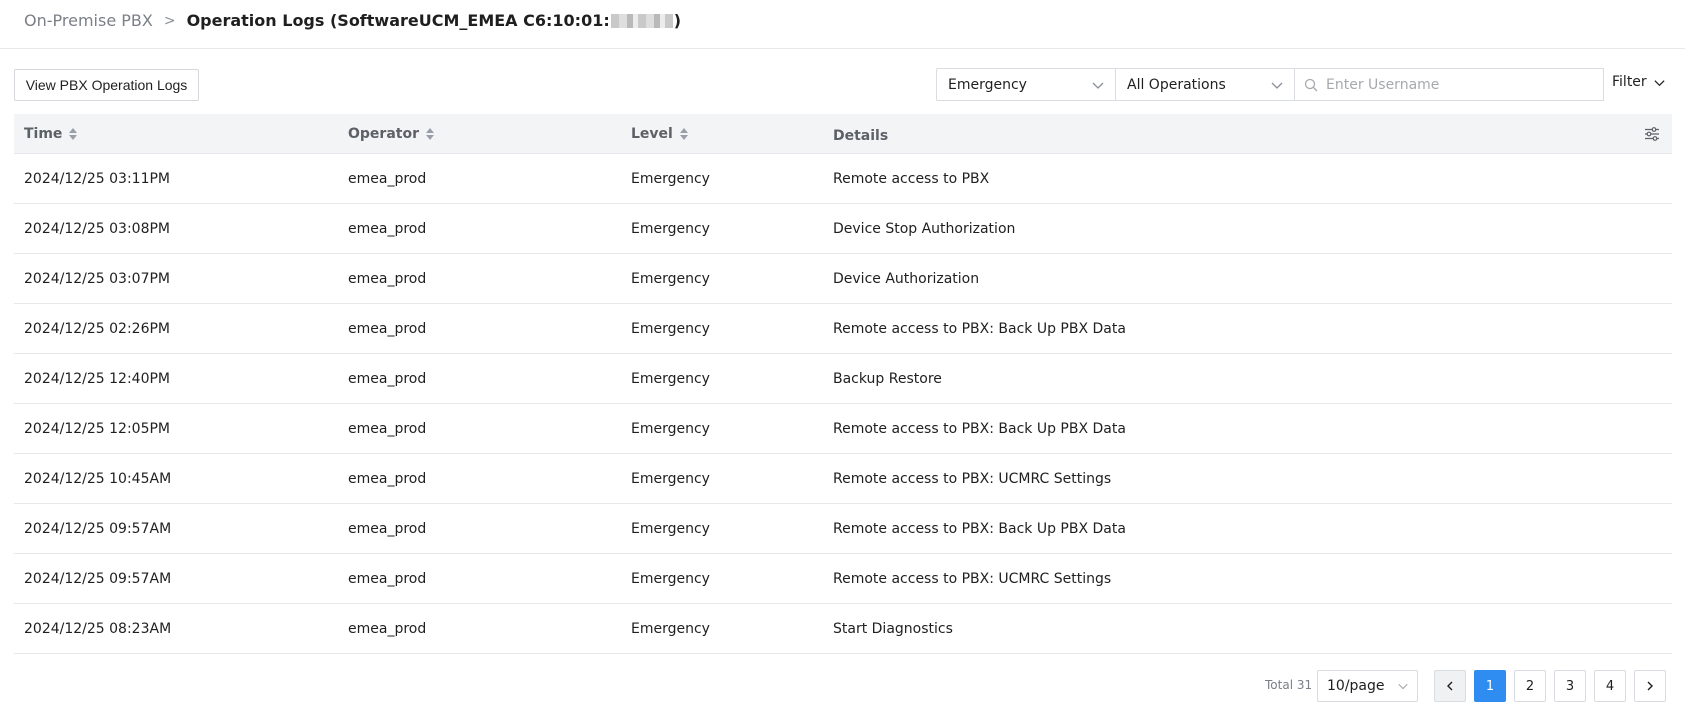 The image size is (1685, 714). What do you see at coordinates (106, 85) in the screenshot?
I see `view-pbx-operation-logs-button: View PBX Operation Logs` at bounding box center [106, 85].